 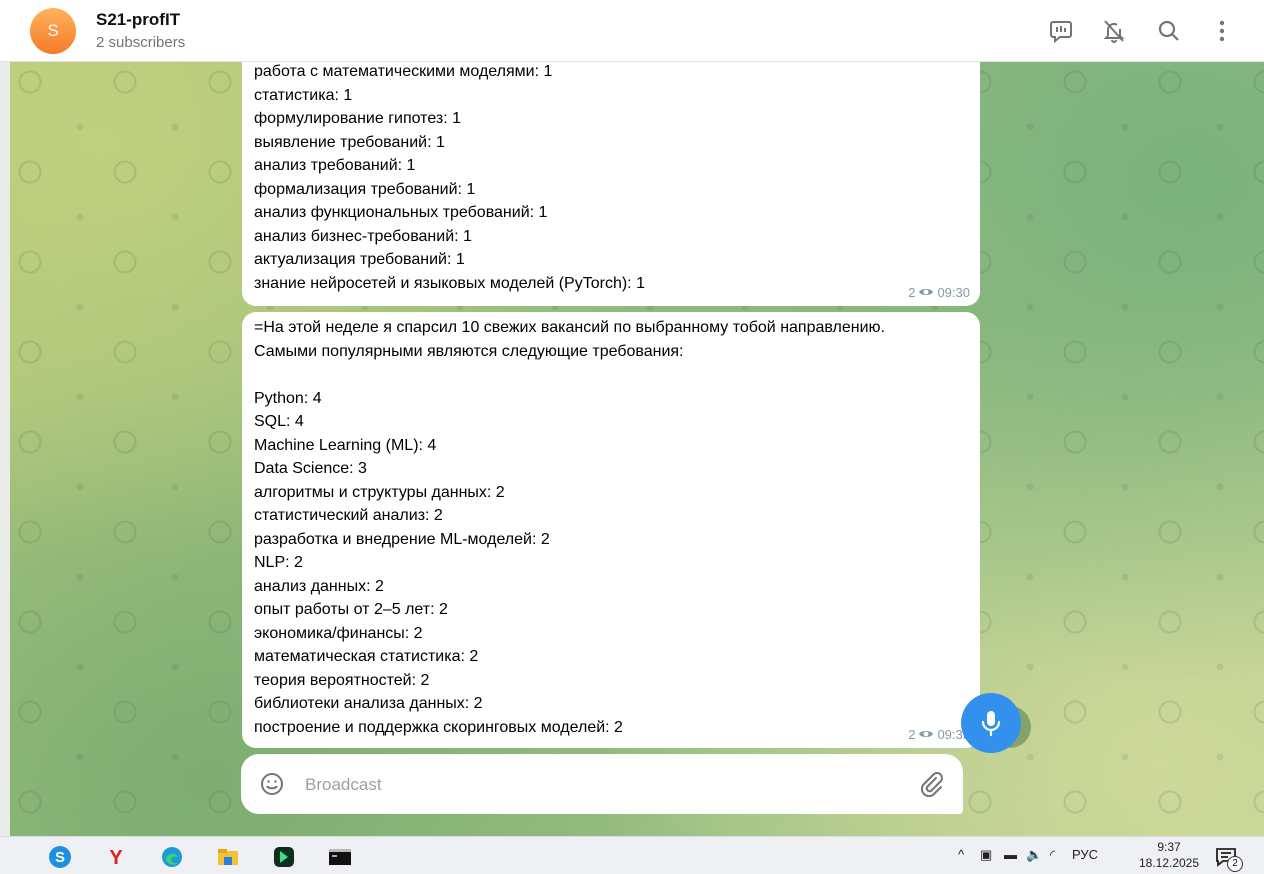 What do you see at coordinates (368, 703) in the screenshot?
I see `message-line: библиотеки анализа данных: 2` at bounding box center [368, 703].